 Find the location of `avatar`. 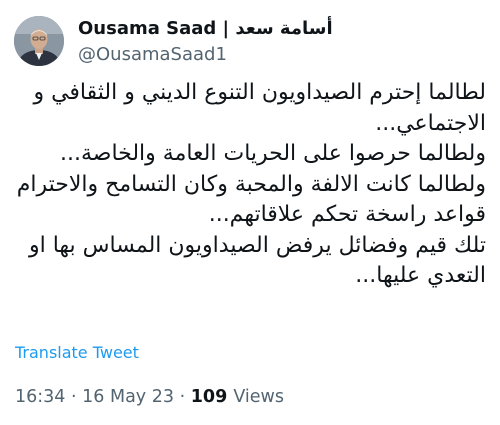

avatar is located at coordinates (39, 41).